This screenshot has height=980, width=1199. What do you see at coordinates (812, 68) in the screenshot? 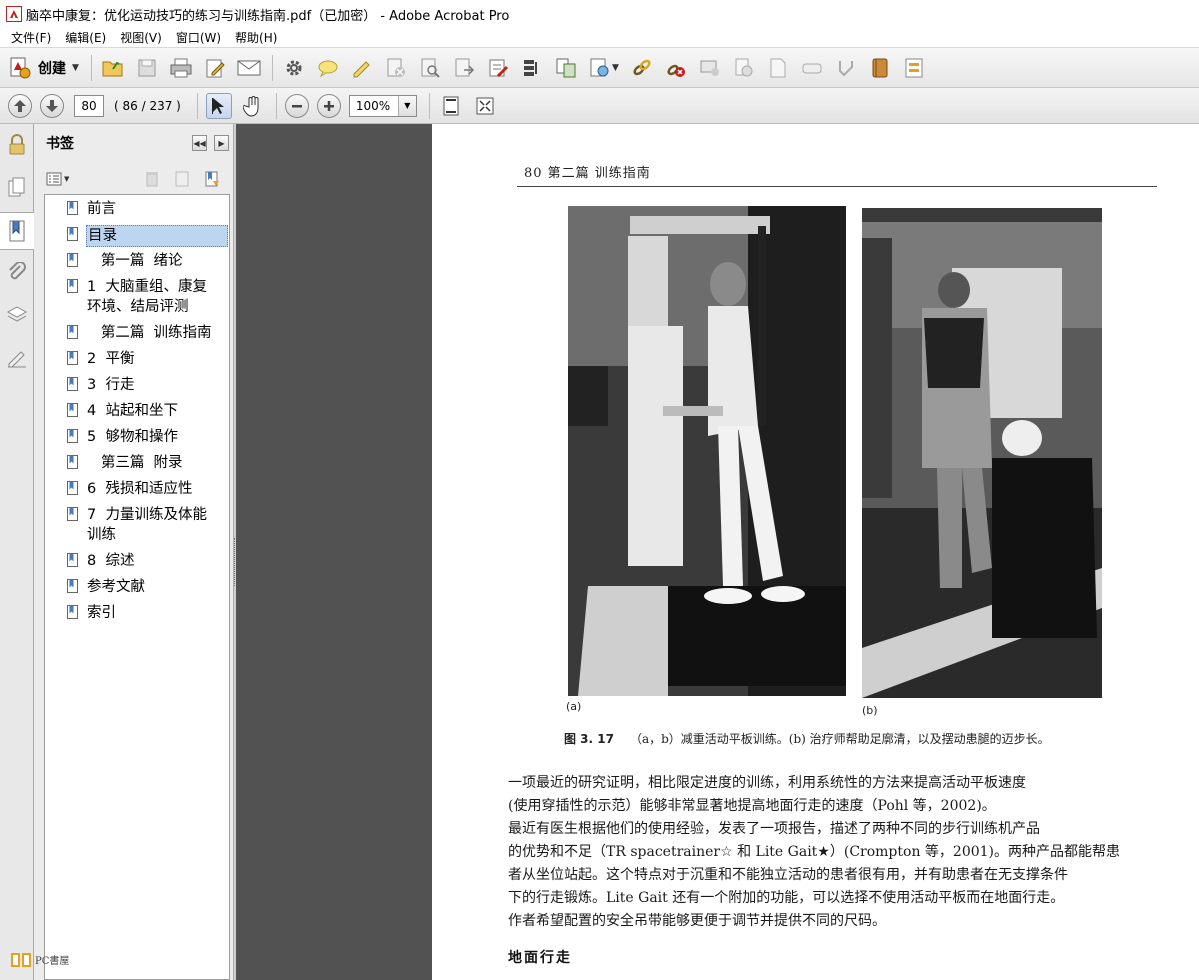
I see `reader-button` at bounding box center [812, 68].